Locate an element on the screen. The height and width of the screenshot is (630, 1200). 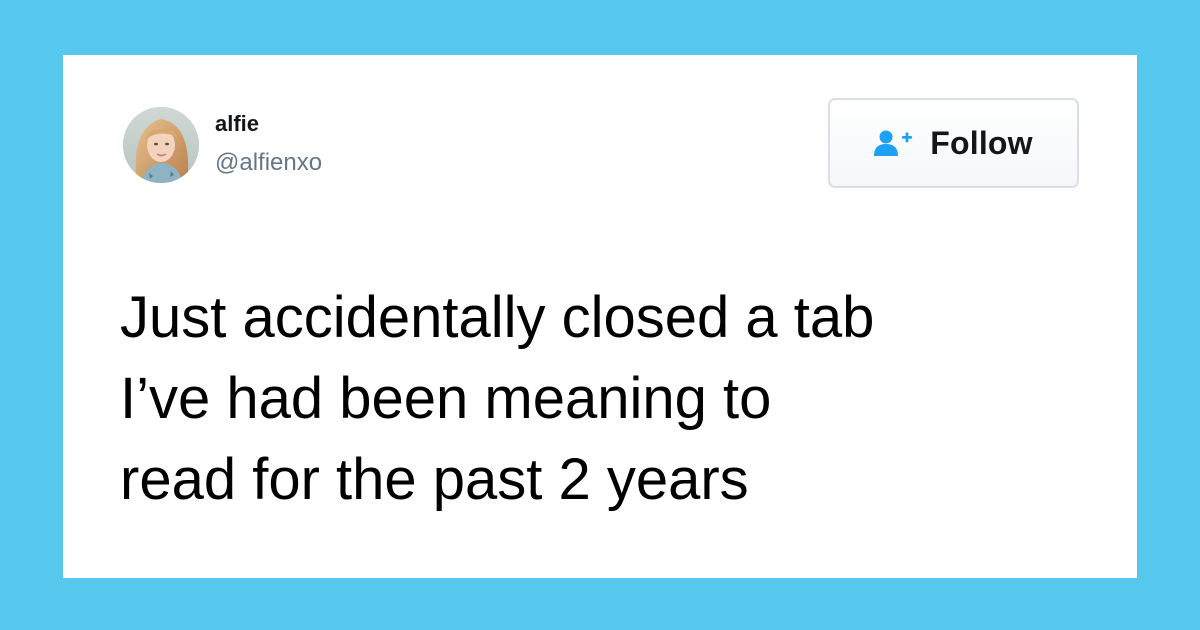
avatar is located at coordinates (161, 145).